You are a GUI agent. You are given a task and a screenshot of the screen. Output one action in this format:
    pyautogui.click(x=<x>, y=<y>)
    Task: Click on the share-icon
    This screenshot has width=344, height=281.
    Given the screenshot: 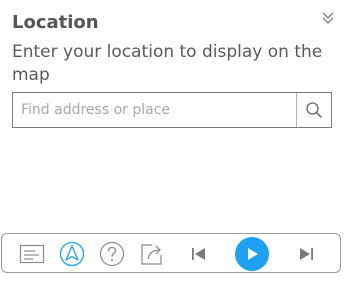 What is the action you would take?
    pyautogui.click(x=151, y=254)
    